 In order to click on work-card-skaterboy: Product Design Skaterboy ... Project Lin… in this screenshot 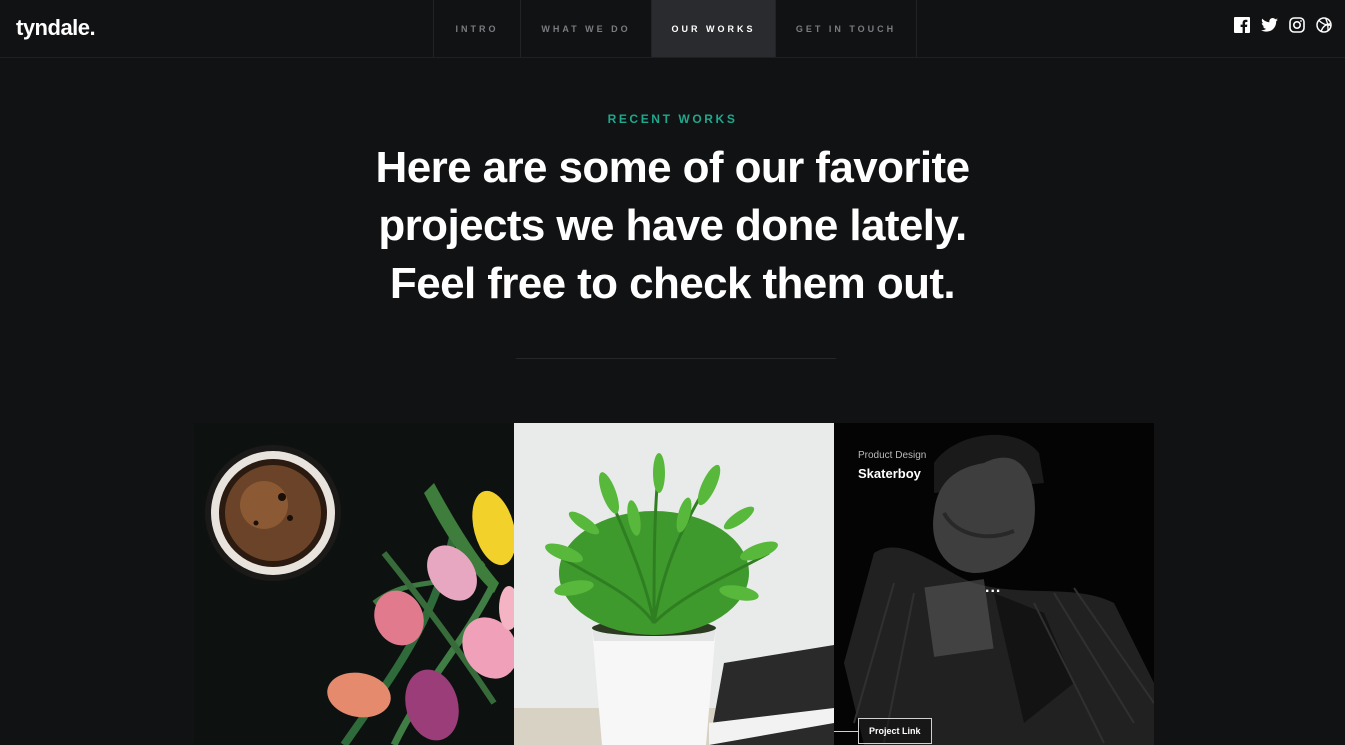, I will do `click(994, 584)`.